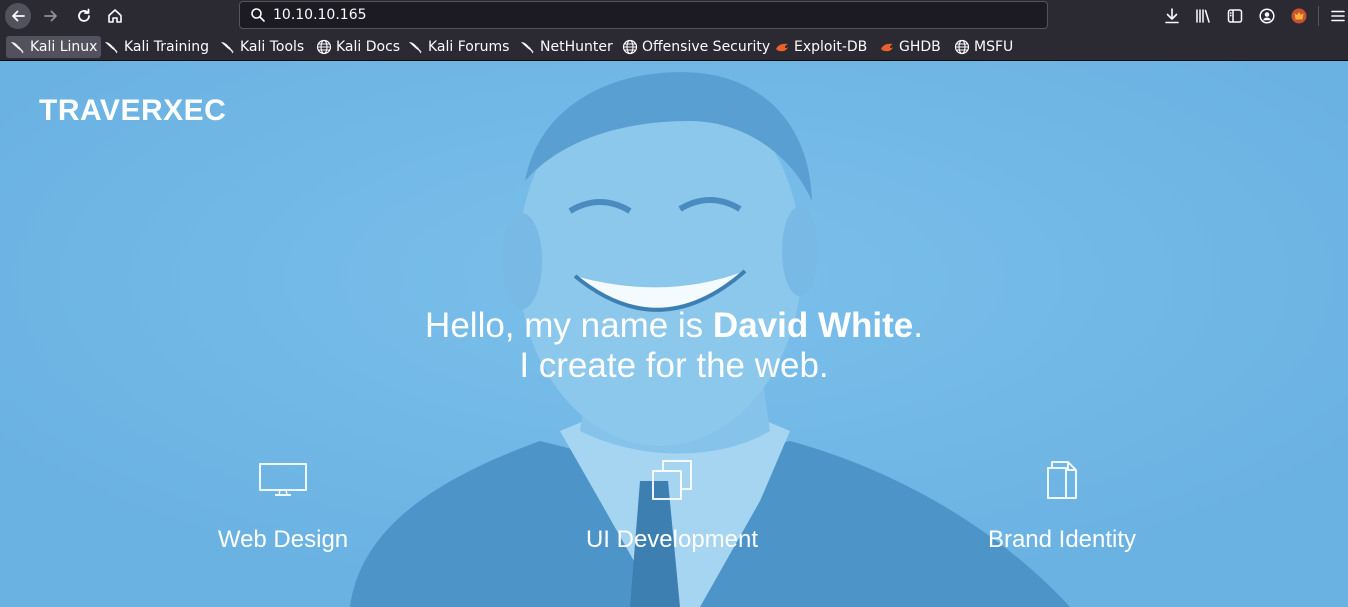 This screenshot has height=607, width=1348. I want to click on bookmark-label: GHDB, so click(920, 47).